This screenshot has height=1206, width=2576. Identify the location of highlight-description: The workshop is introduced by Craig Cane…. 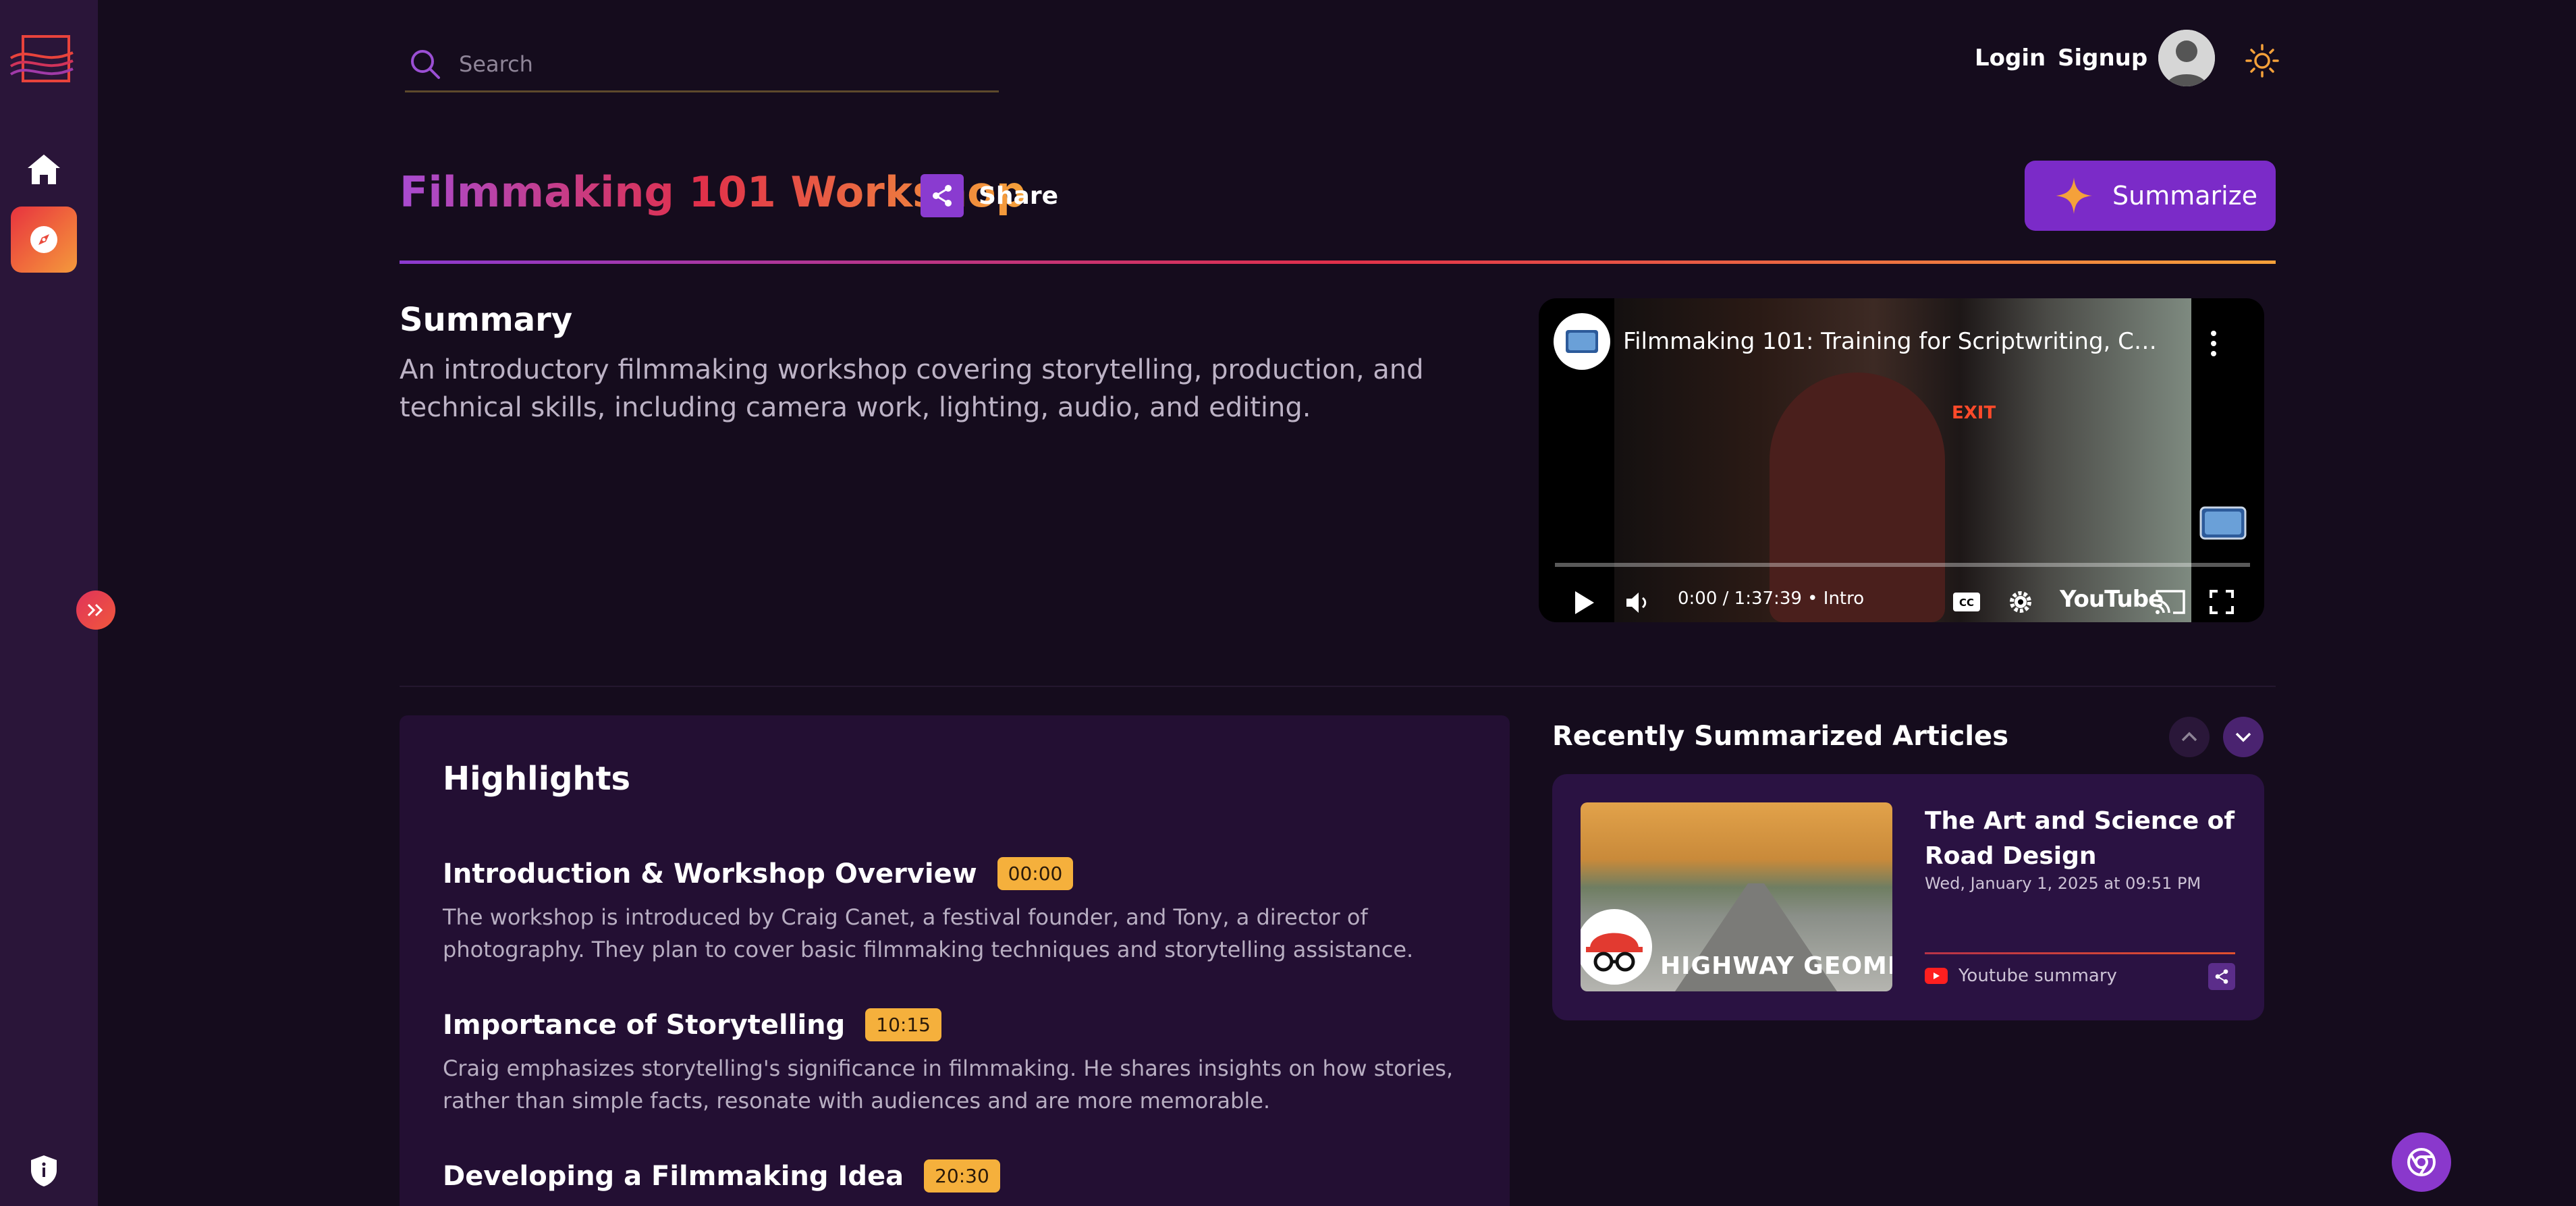
(928, 933).